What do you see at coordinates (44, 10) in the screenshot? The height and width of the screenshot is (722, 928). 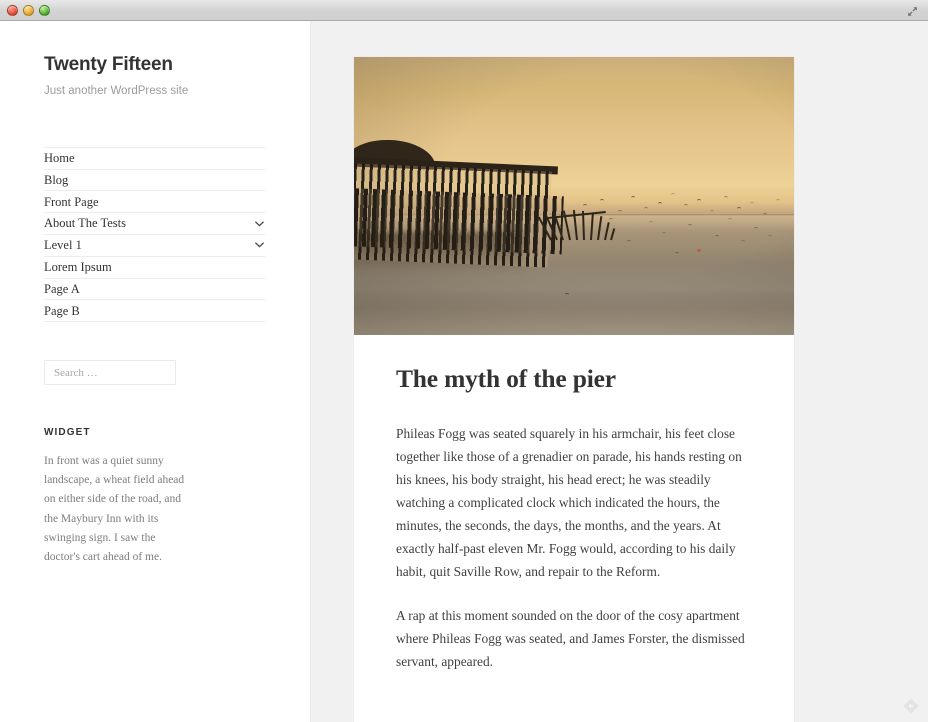 I see `maximize-window-button` at bounding box center [44, 10].